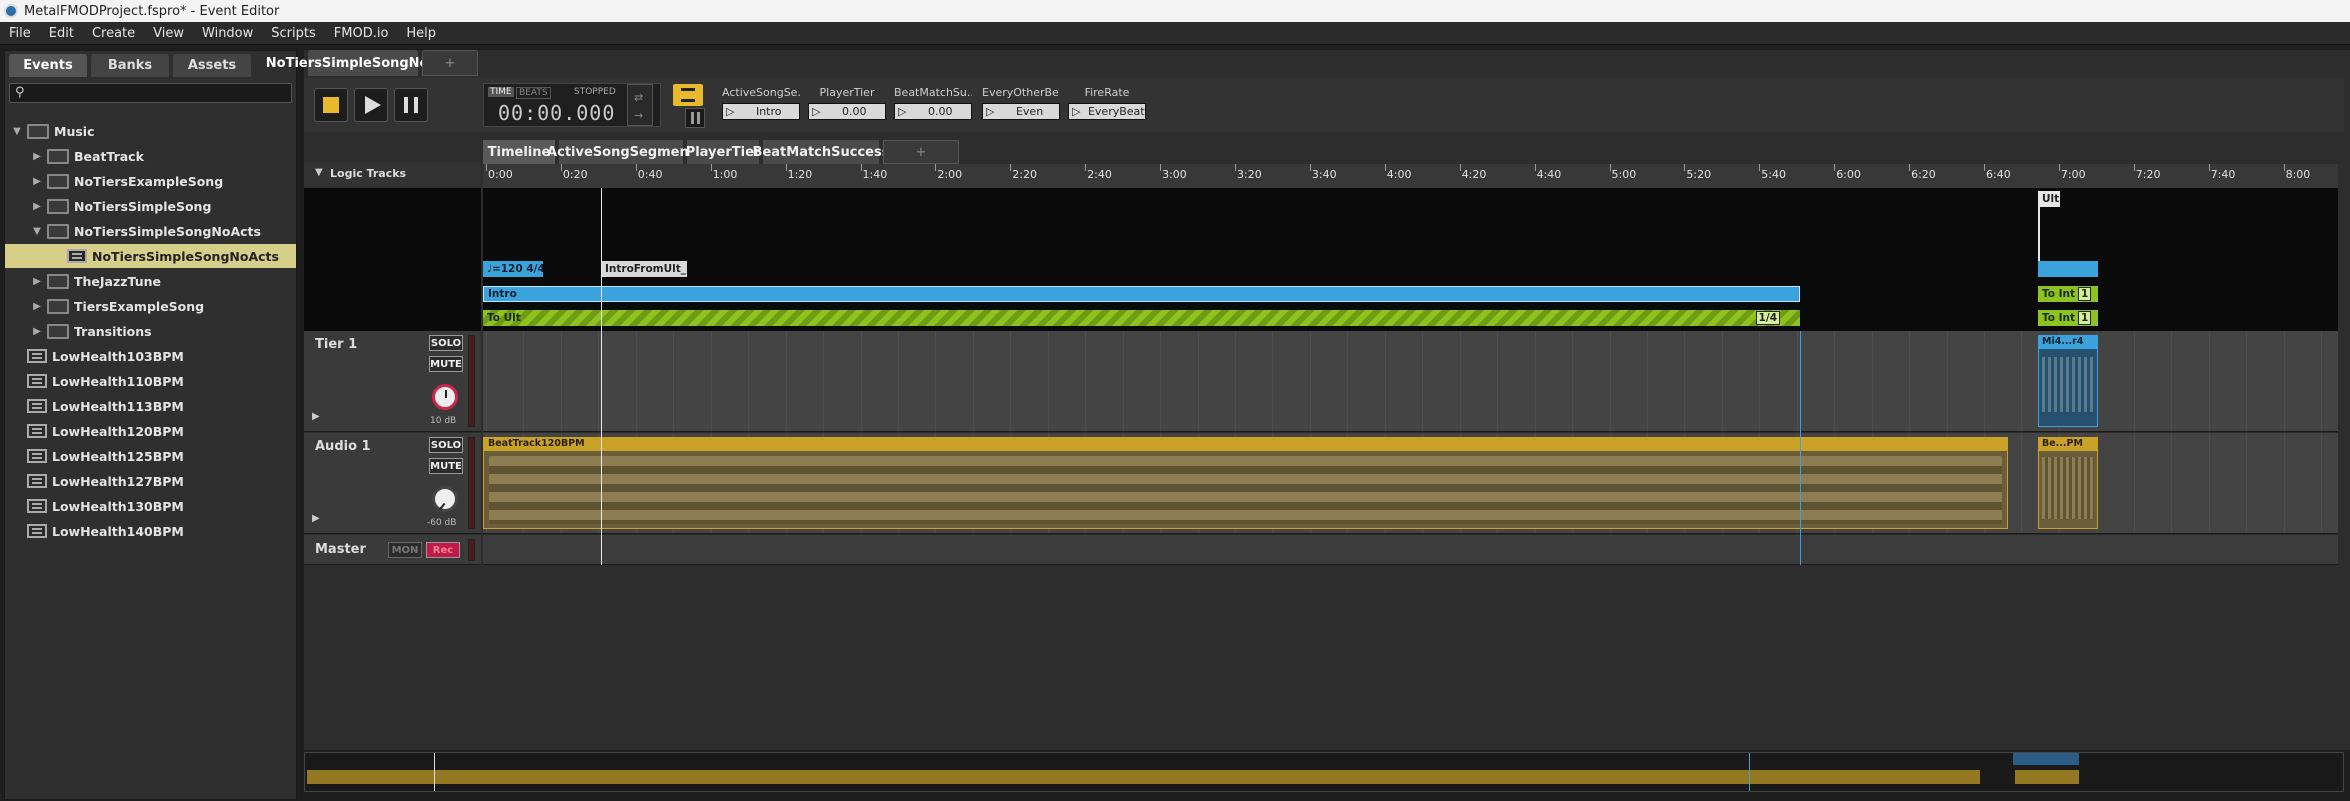 This screenshot has height=801, width=2350. I want to click on tree-event: NoTiersSimpleSongNoActs, so click(150, 256).